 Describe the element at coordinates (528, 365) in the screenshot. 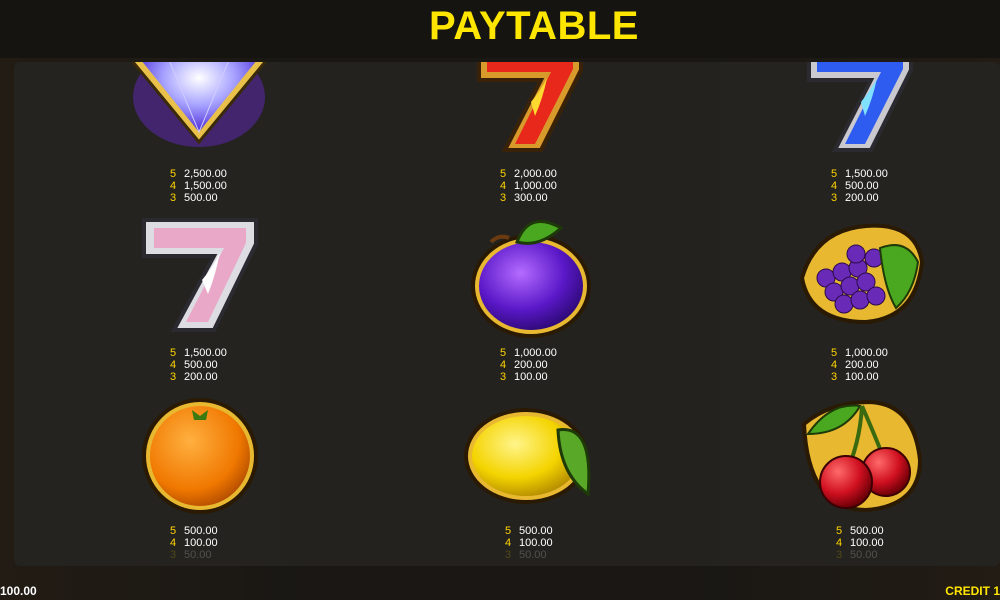

I see `paytable-plum: 5 1,000.00 4 200.00 3 100.00` at that location.